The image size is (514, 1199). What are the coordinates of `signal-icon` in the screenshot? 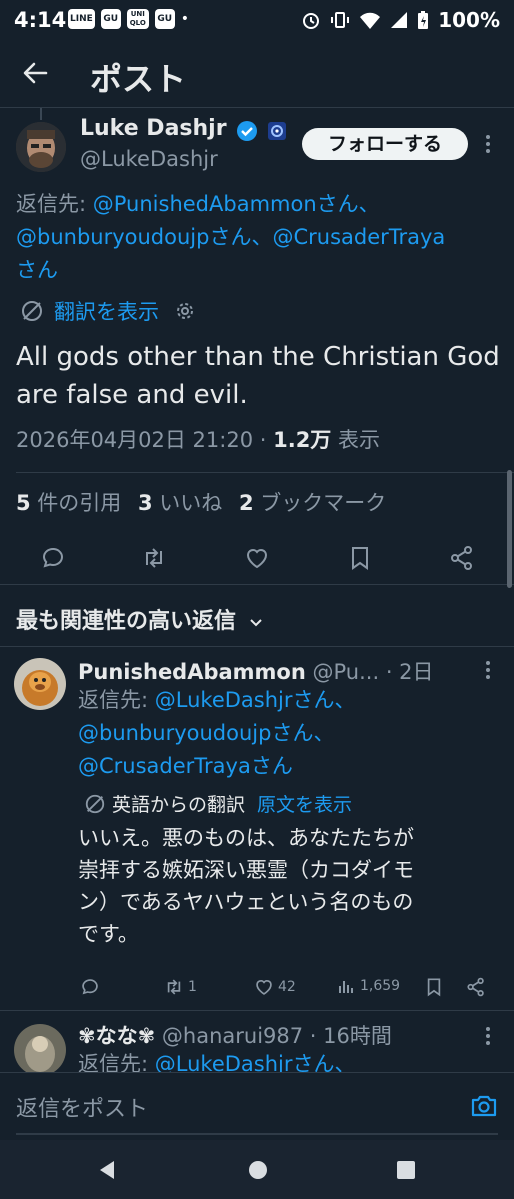 It's located at (399, 20).